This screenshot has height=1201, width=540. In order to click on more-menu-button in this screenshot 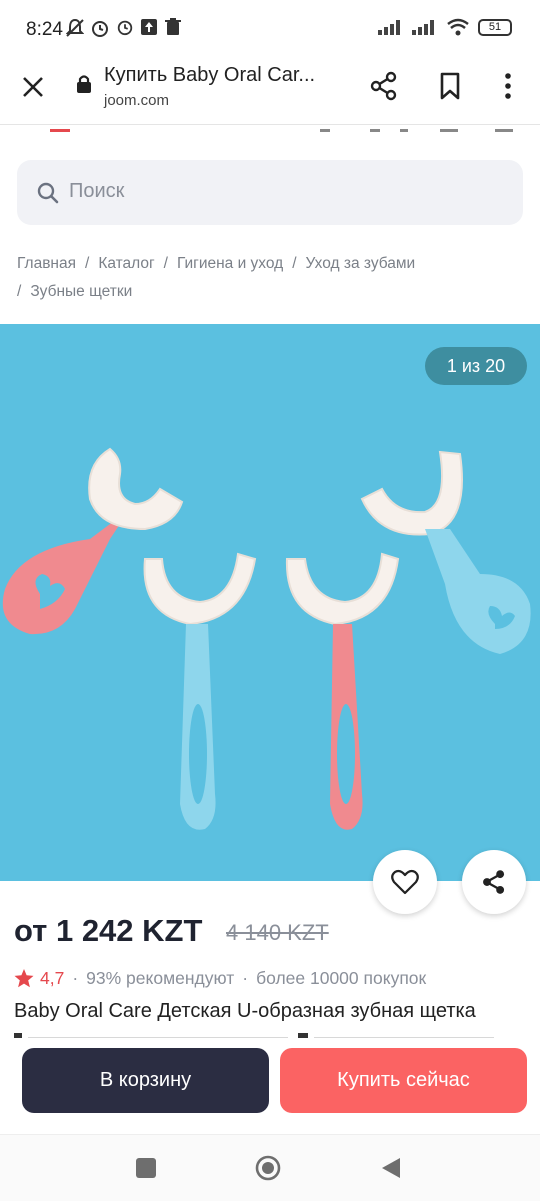, I will do `click(508, 86)`.